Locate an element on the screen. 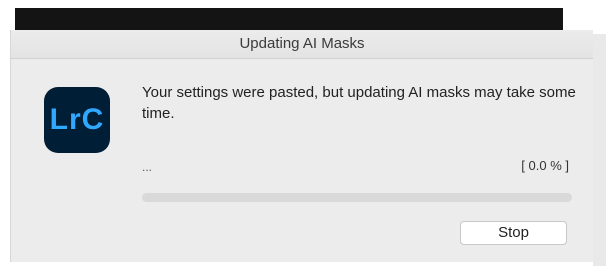 Image resolution: width=606 pixels, height=266 pixels. dialog-shadow is located at coordinates (599, 150).